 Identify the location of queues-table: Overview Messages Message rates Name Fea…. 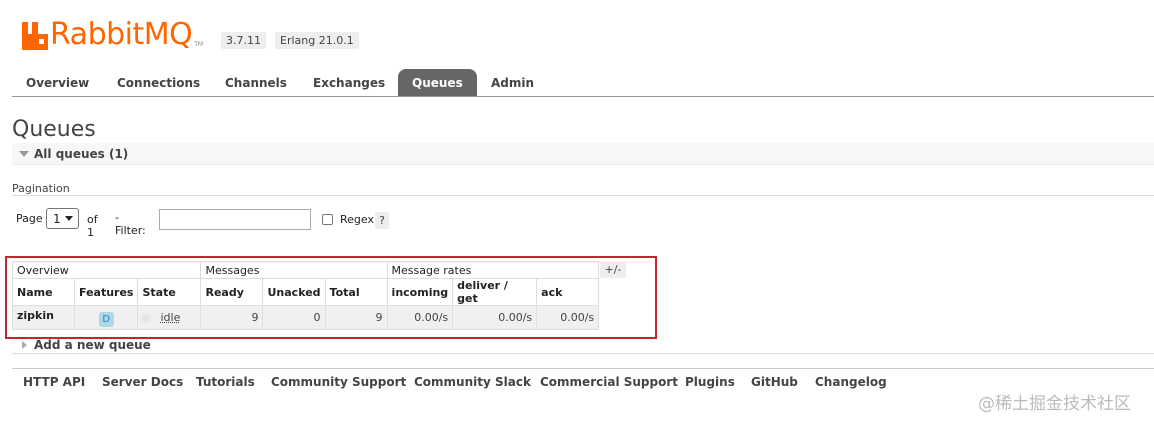
(305, 295).